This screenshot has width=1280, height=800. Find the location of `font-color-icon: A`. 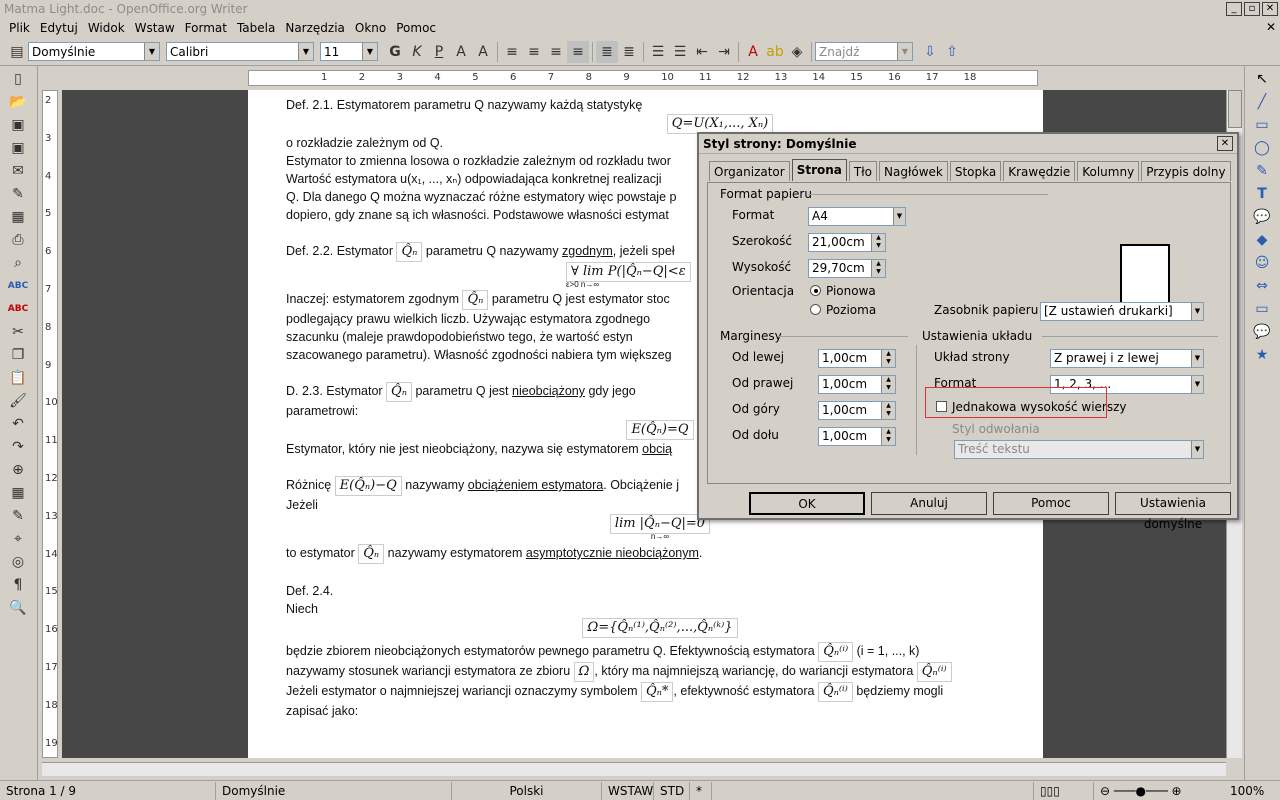

font-color-icon: A is located at coordinates (753, 52).